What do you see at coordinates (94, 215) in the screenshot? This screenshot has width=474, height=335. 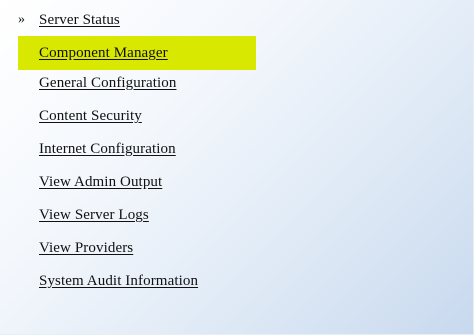 I see `view-server-logs-link: View Server Logs` at bounding box center [94, 215].